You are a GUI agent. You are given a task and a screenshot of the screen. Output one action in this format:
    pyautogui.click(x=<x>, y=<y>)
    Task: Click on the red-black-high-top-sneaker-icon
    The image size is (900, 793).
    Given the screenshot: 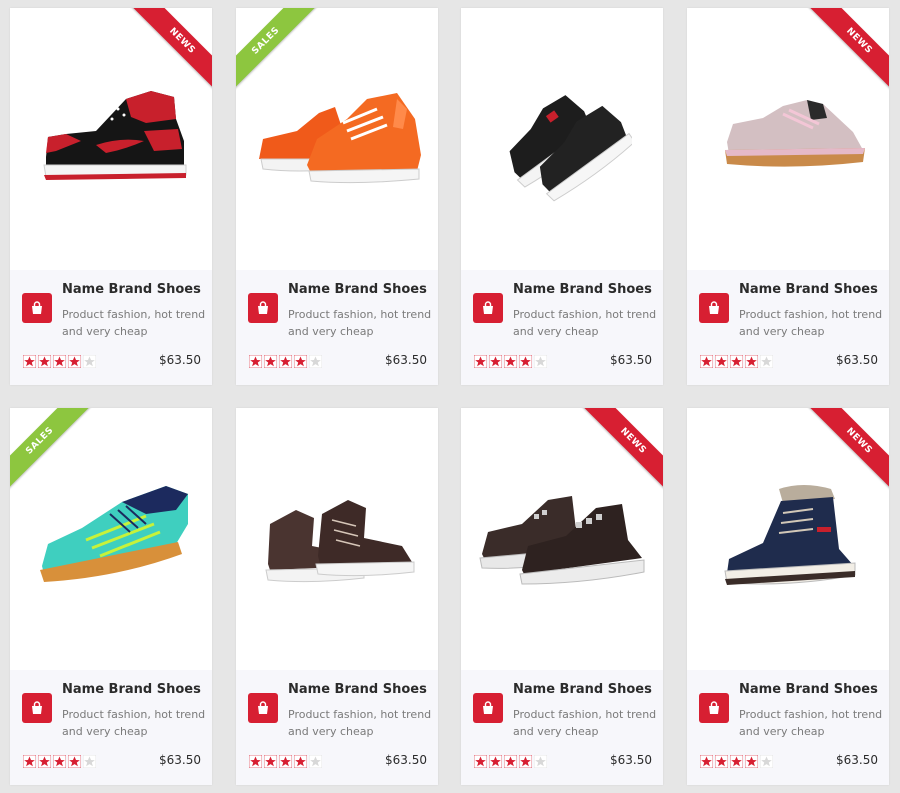 What is the action you would take?
    pyautogui.click(x=115, y=135)
    